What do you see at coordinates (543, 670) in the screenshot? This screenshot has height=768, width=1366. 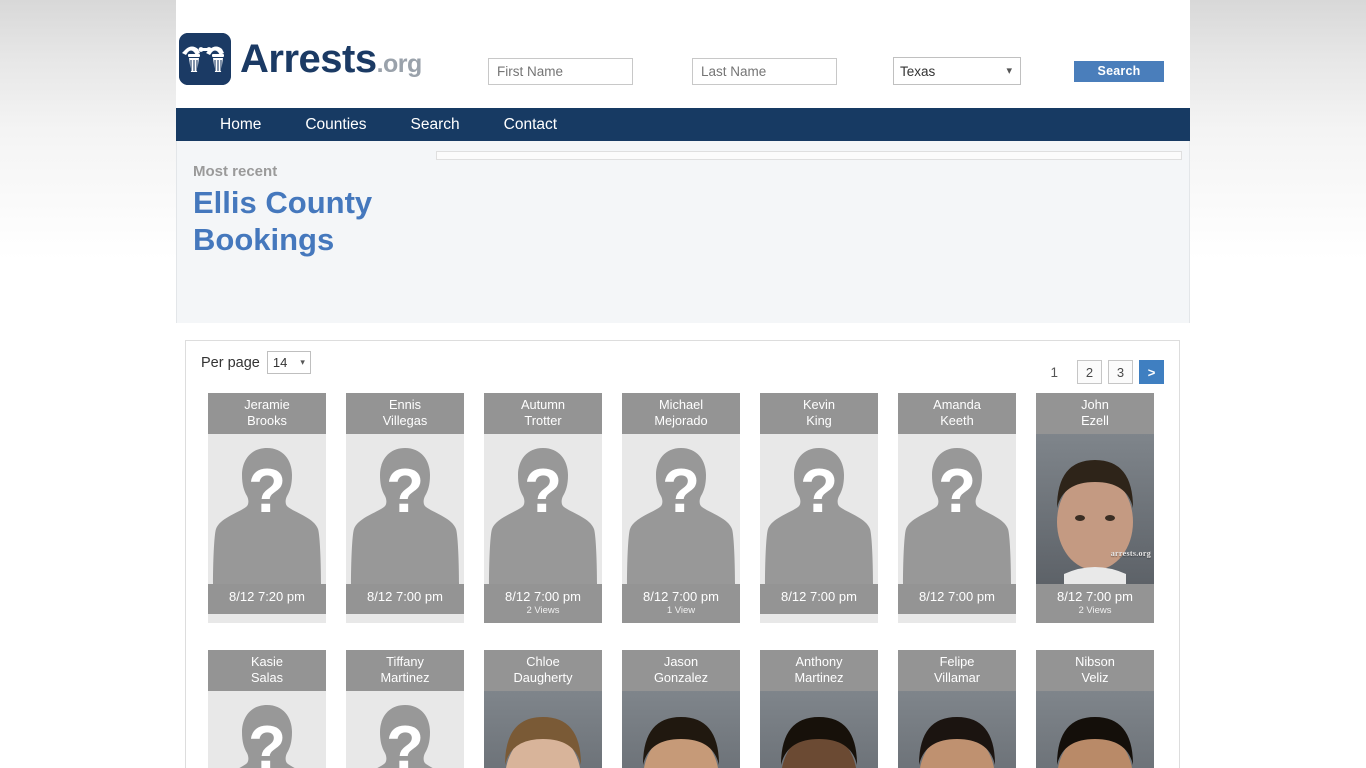 I see `card-name-header: Chloe Daugherty` at bounding box center [543, 670].